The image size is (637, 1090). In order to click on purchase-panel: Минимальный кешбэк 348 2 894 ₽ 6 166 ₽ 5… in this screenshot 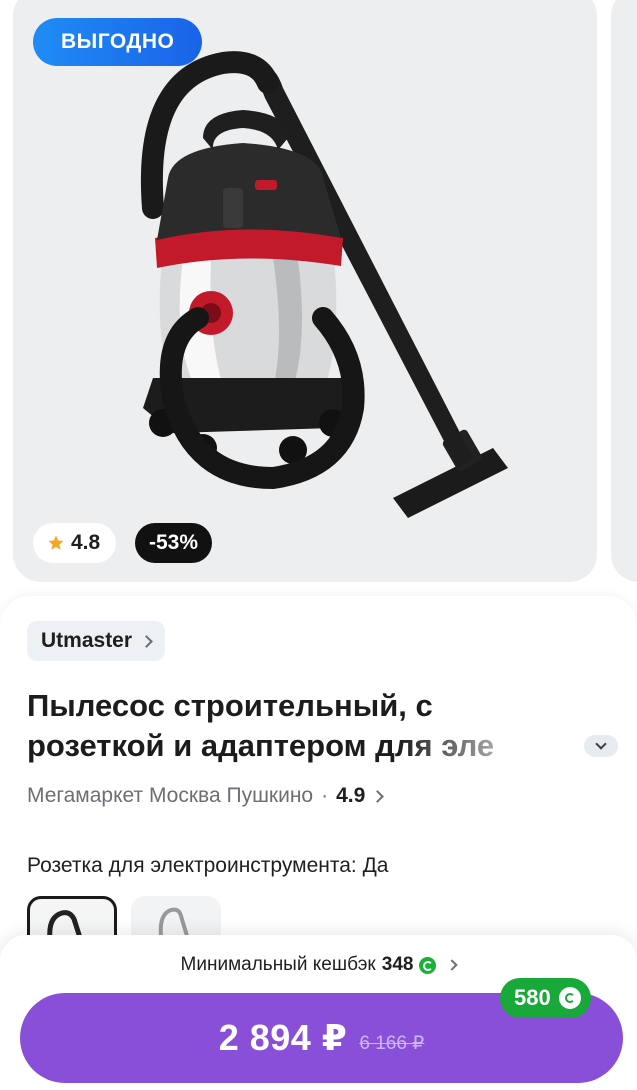, I will do `click(318, 1012)`.